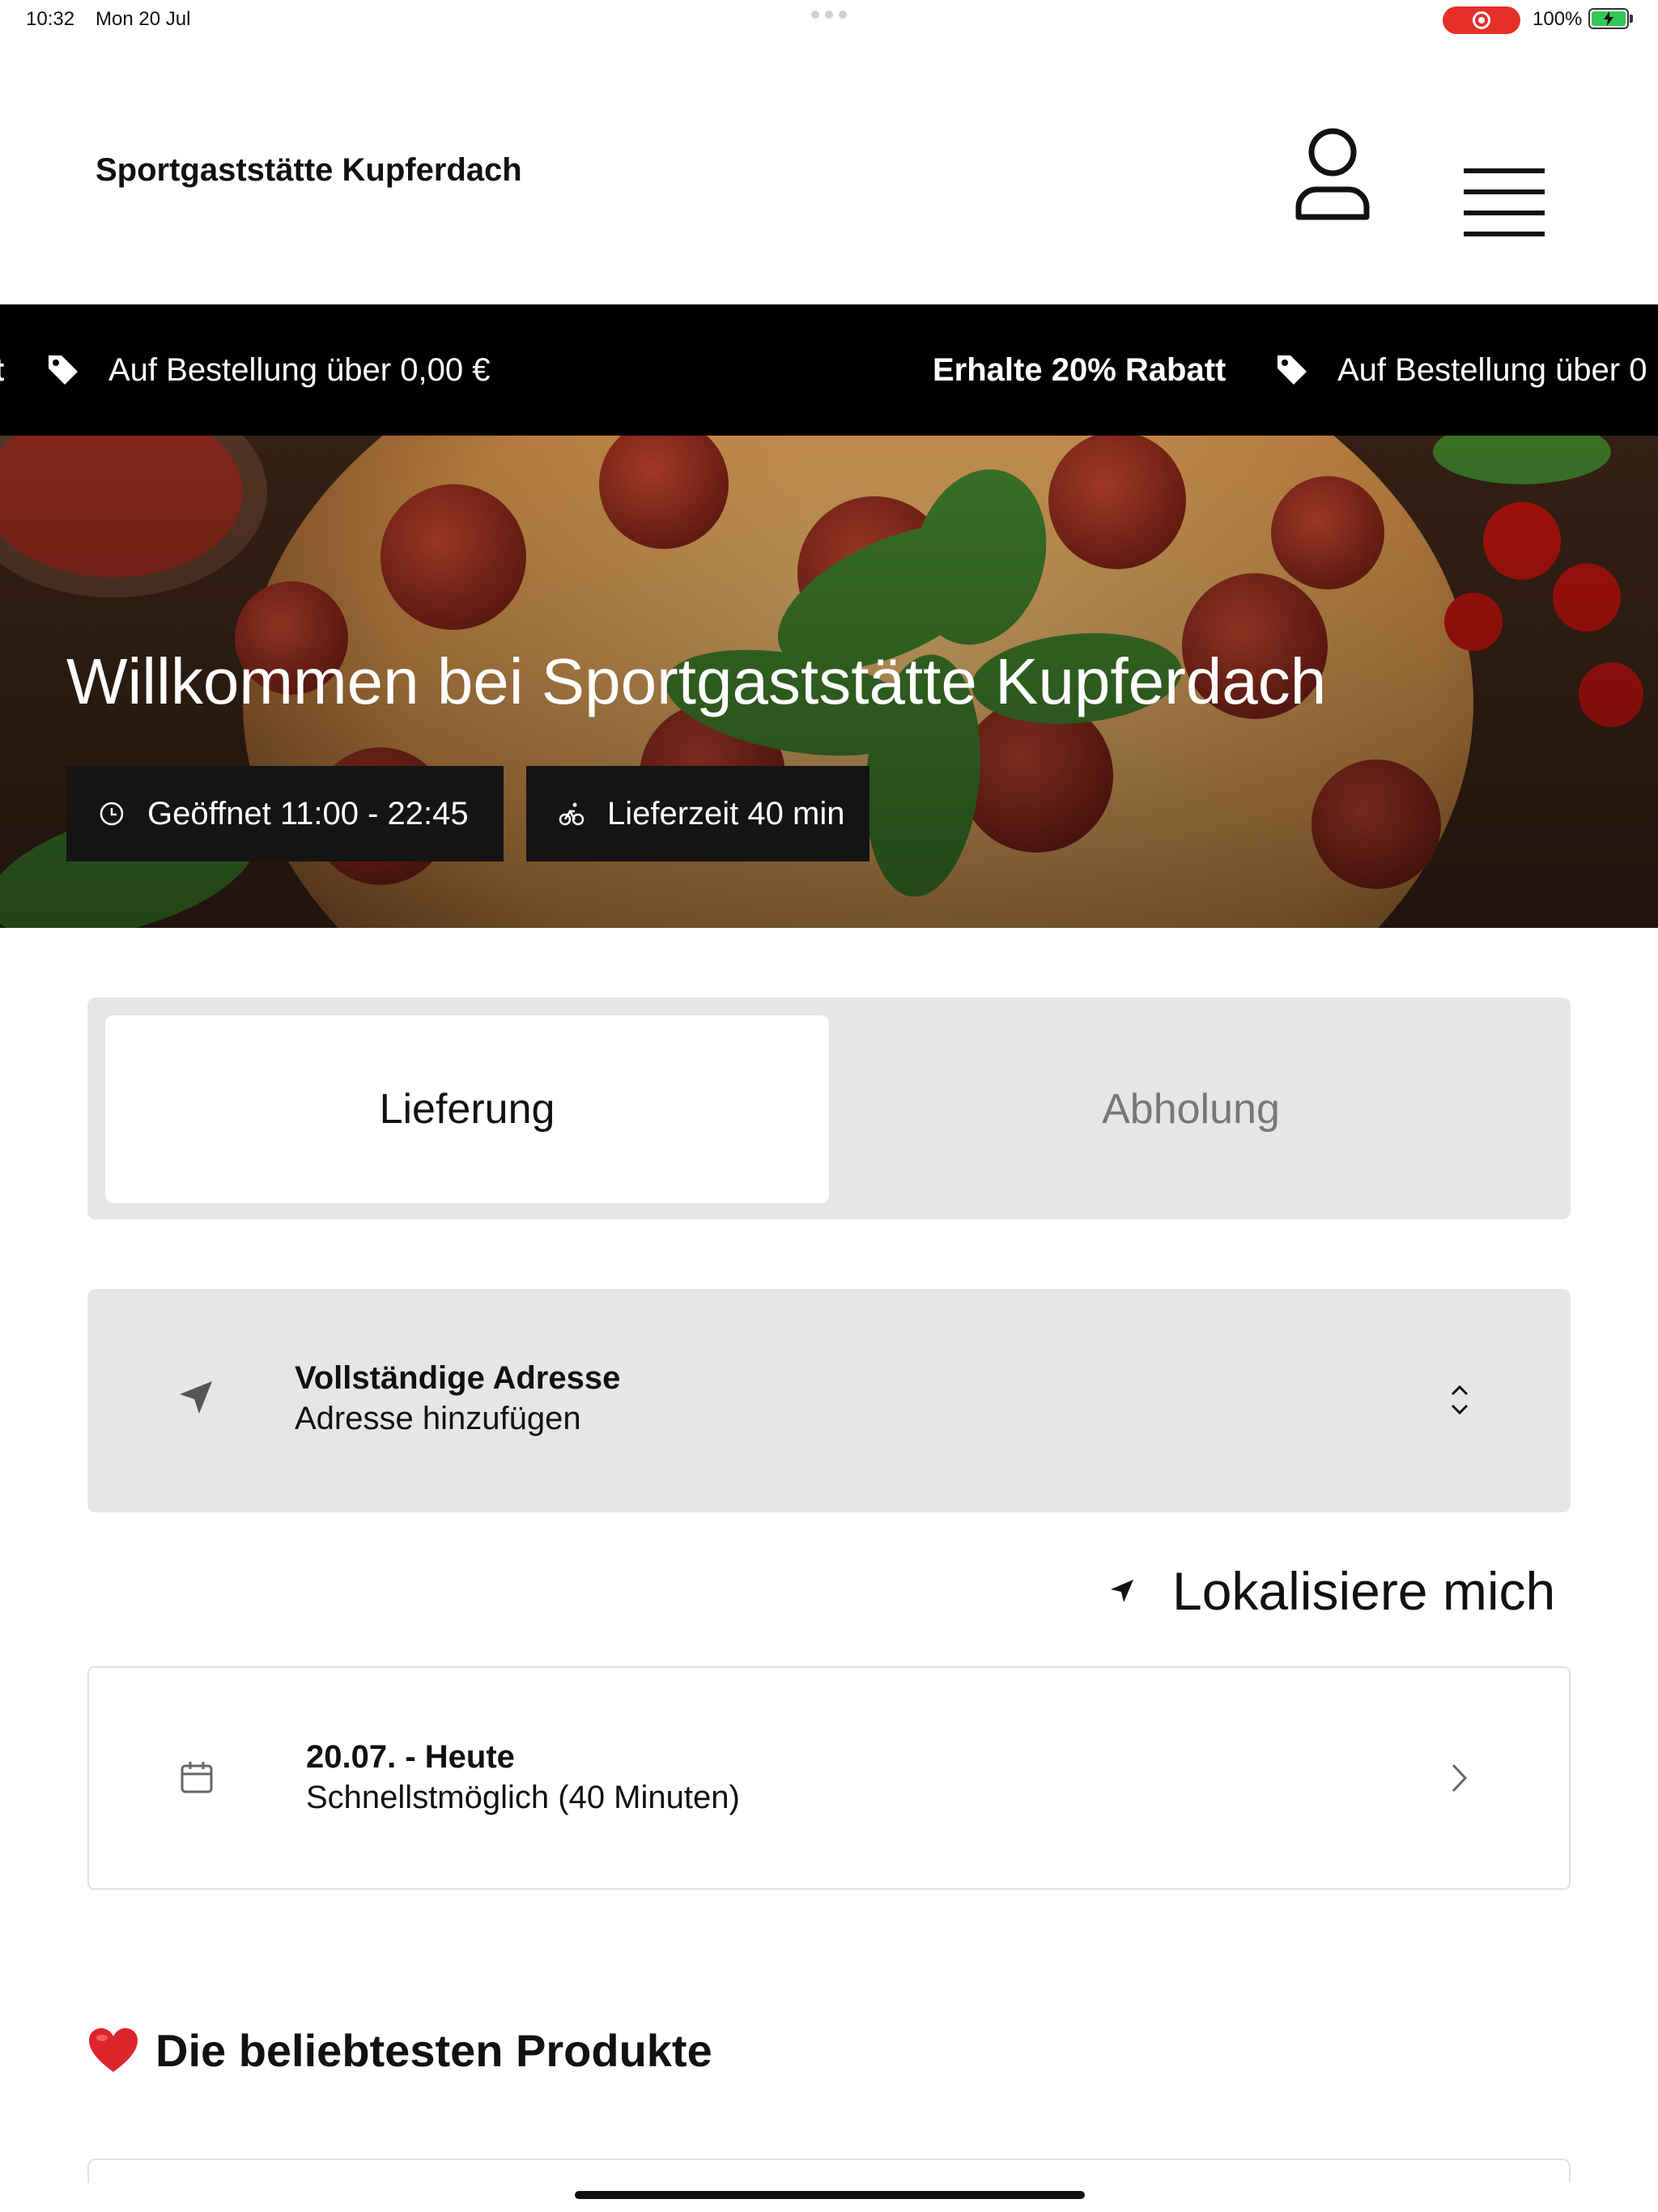 This screenshot has height=2212, width=1658. I want to click on header: Sportgaststätte Kupferdach, so click(829, 172).